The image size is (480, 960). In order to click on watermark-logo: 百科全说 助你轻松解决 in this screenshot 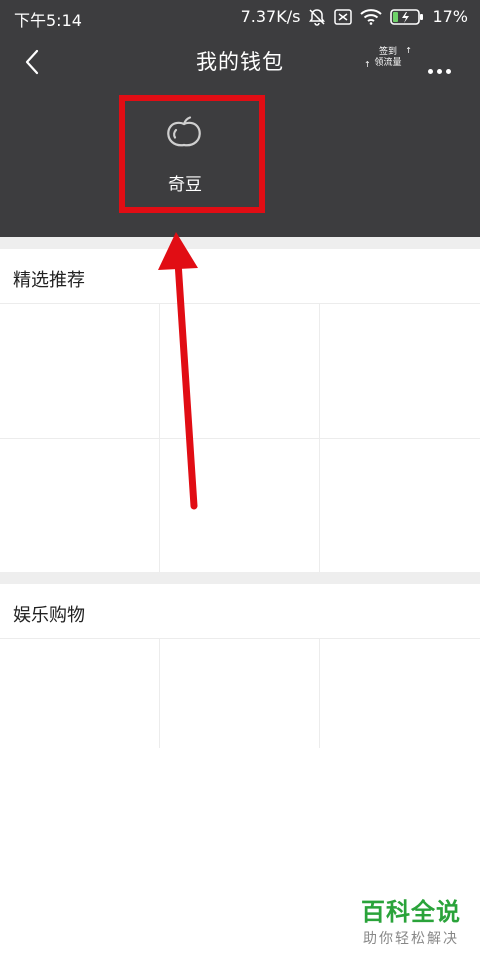, I will do `click(411, 923)`.